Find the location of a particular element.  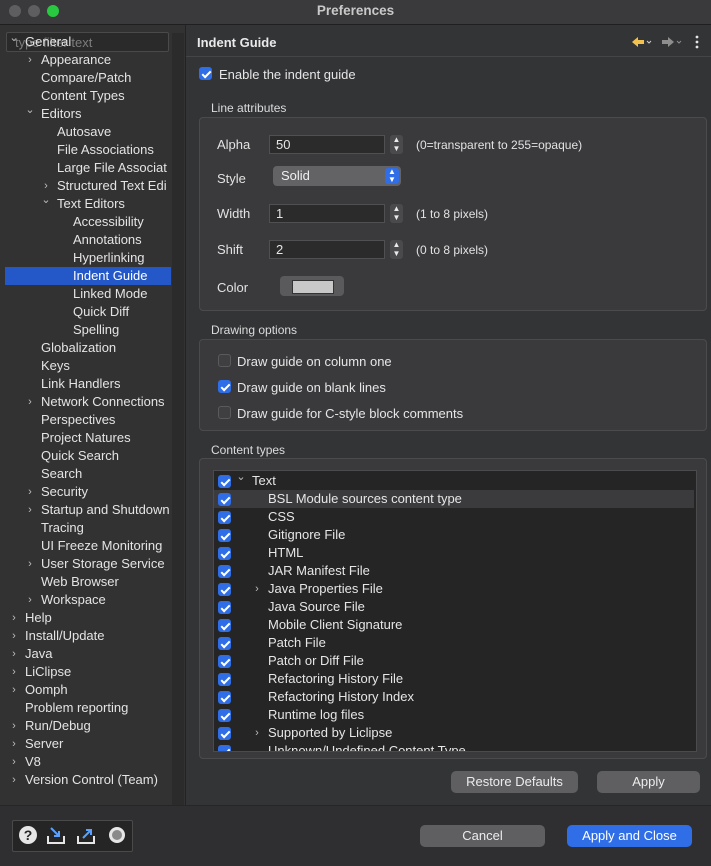

tree-item: › Install/Update is located at coordinates (88, 636).